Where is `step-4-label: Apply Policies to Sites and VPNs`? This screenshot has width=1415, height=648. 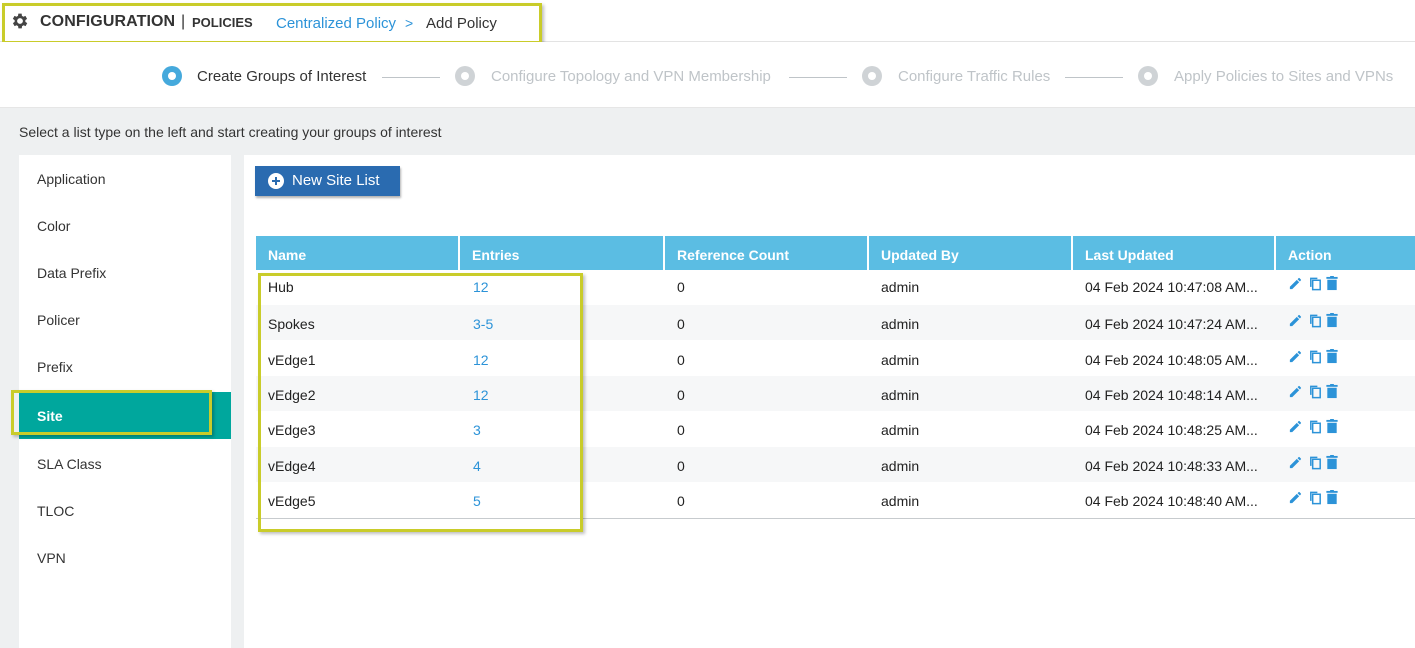 step-4-label: Apply Policies to Sites and VPNs is located at coordinates (1283, 76).